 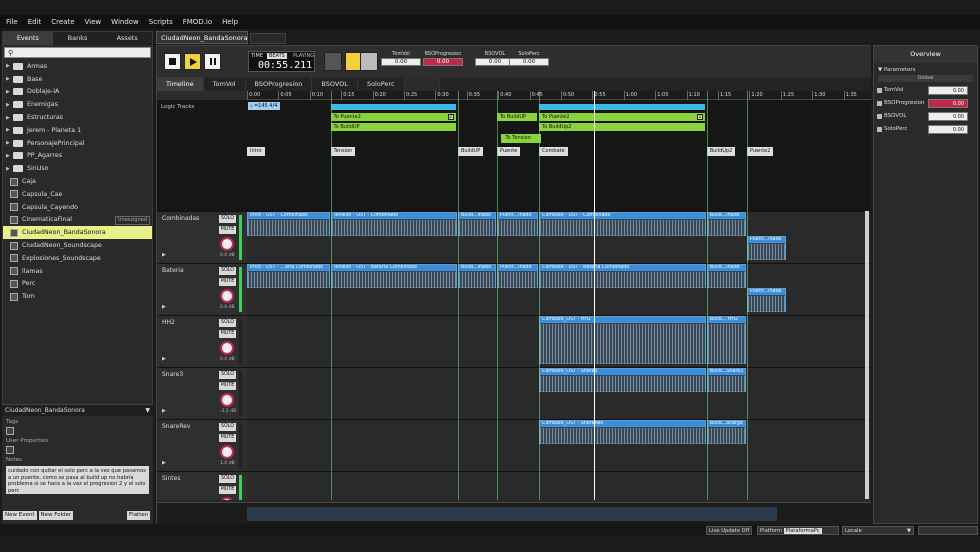 I want to click on overview-param-bsovol: BSOVOL 0.00, so click(x=925, y=116).